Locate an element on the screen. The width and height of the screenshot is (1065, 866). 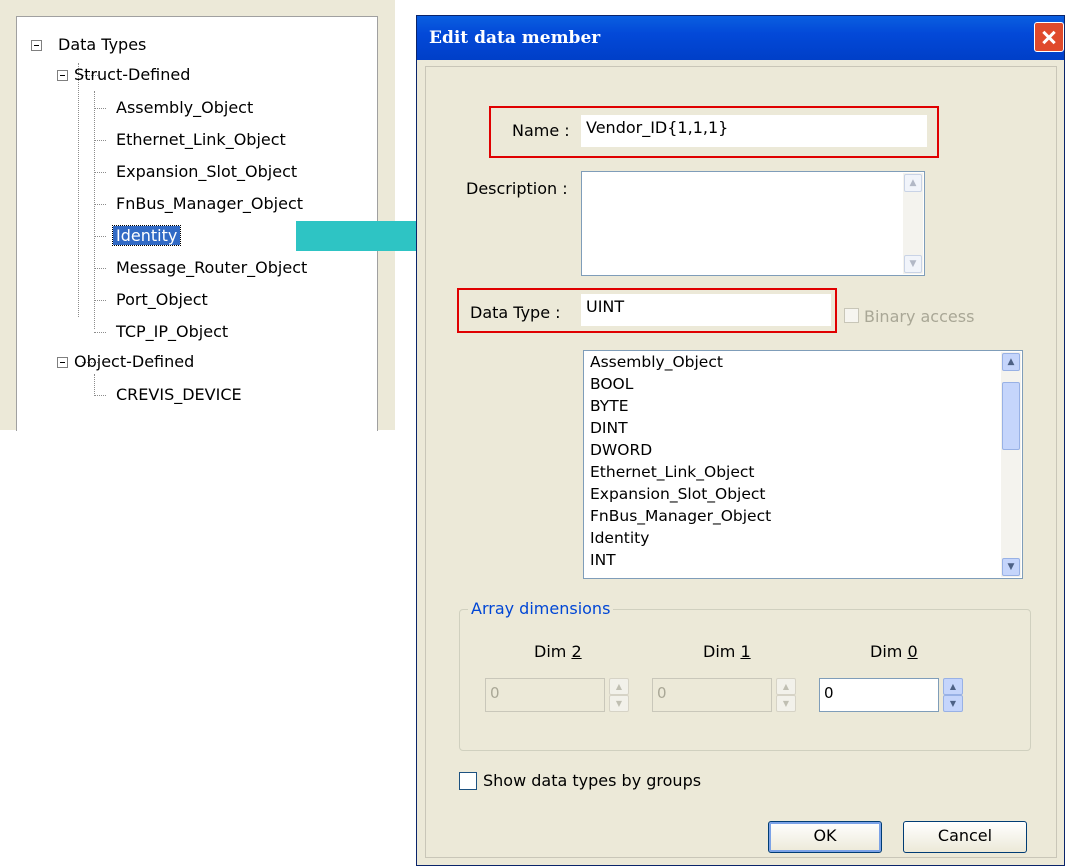
dim1-label: Dim 1 is located at coordinates (727, 651).